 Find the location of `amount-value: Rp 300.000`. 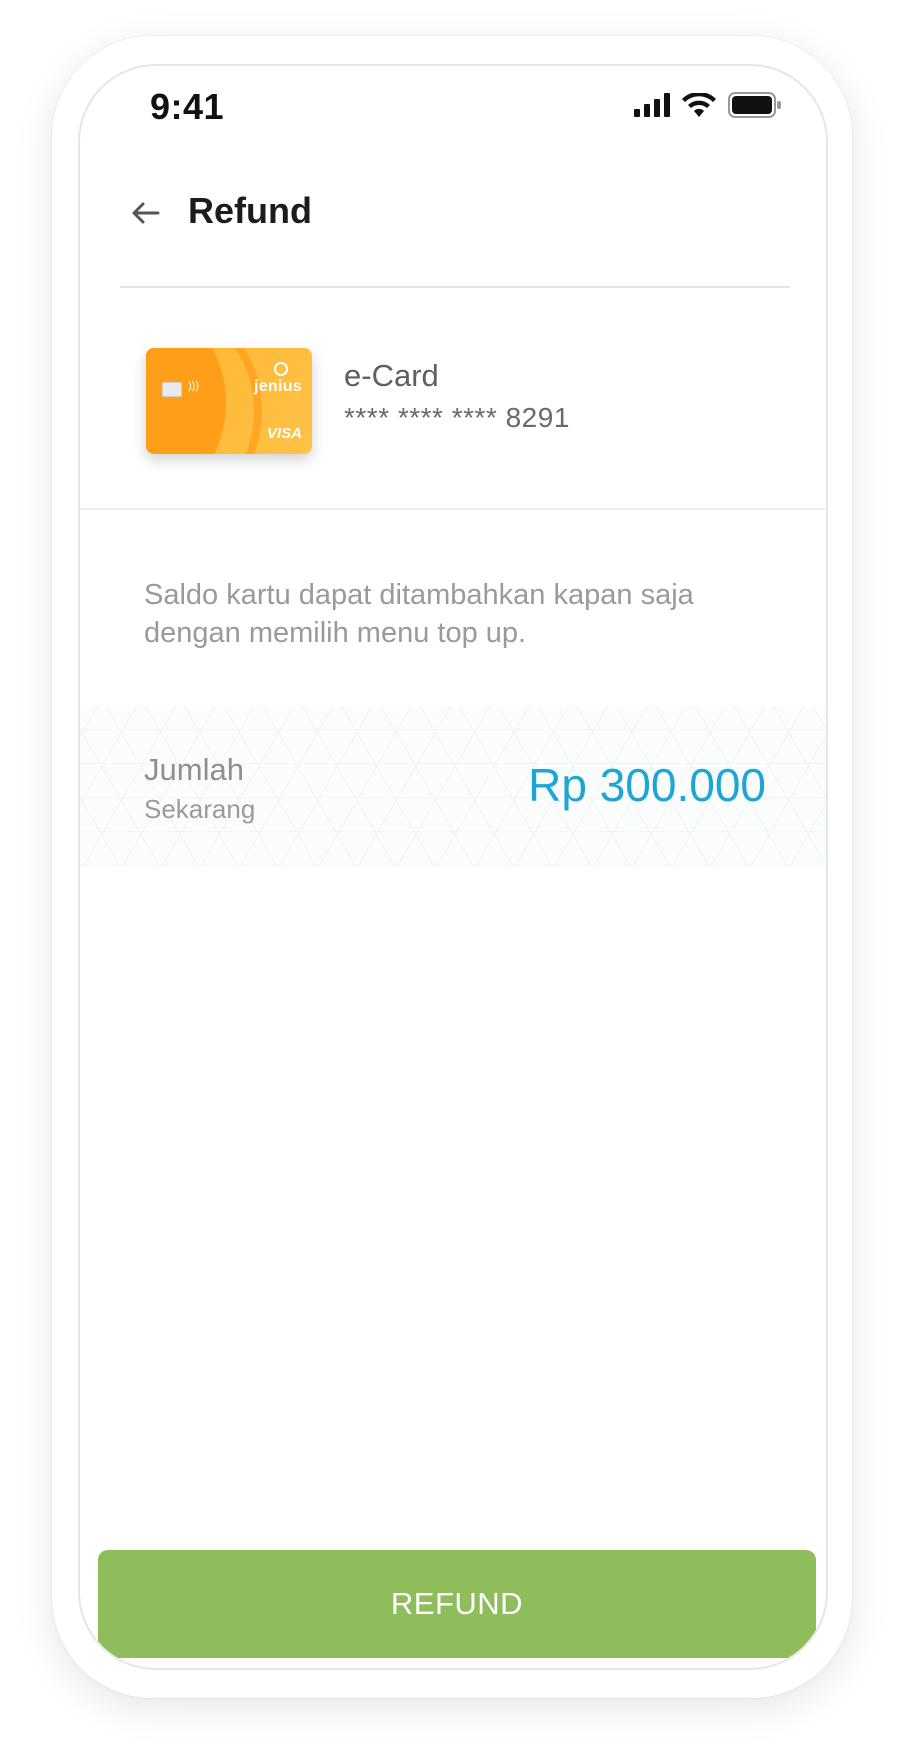

amount-value: Rp 300.000 is located at coordinates (647, 785).